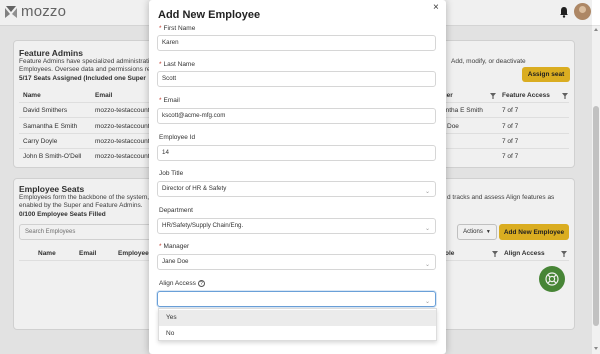 The width and height of the screenshot is (600, 354). I want to click on employee-id-label: Employee Id, so click(177, 137).